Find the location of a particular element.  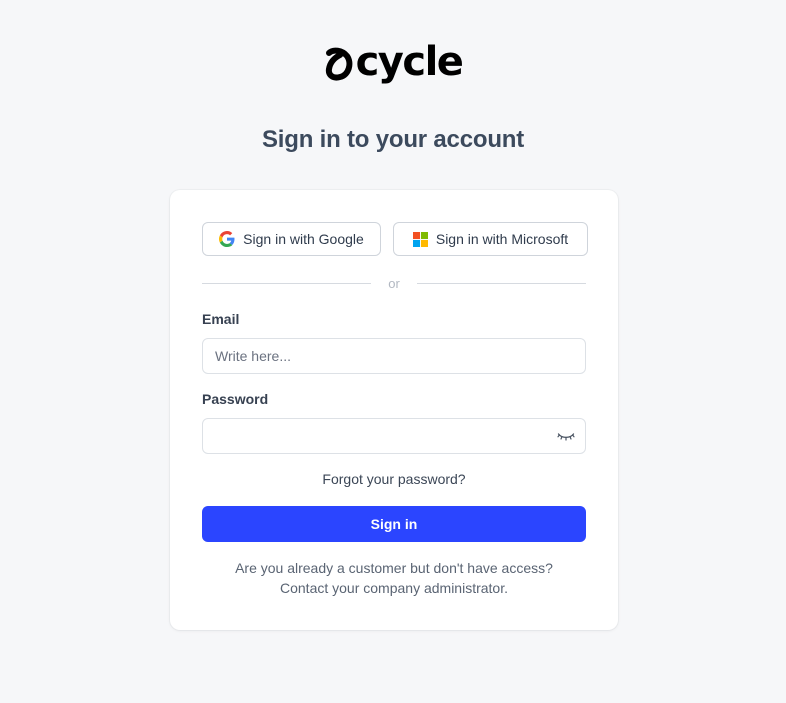

cycle-logo-icon is located at coordinates (339, 64).